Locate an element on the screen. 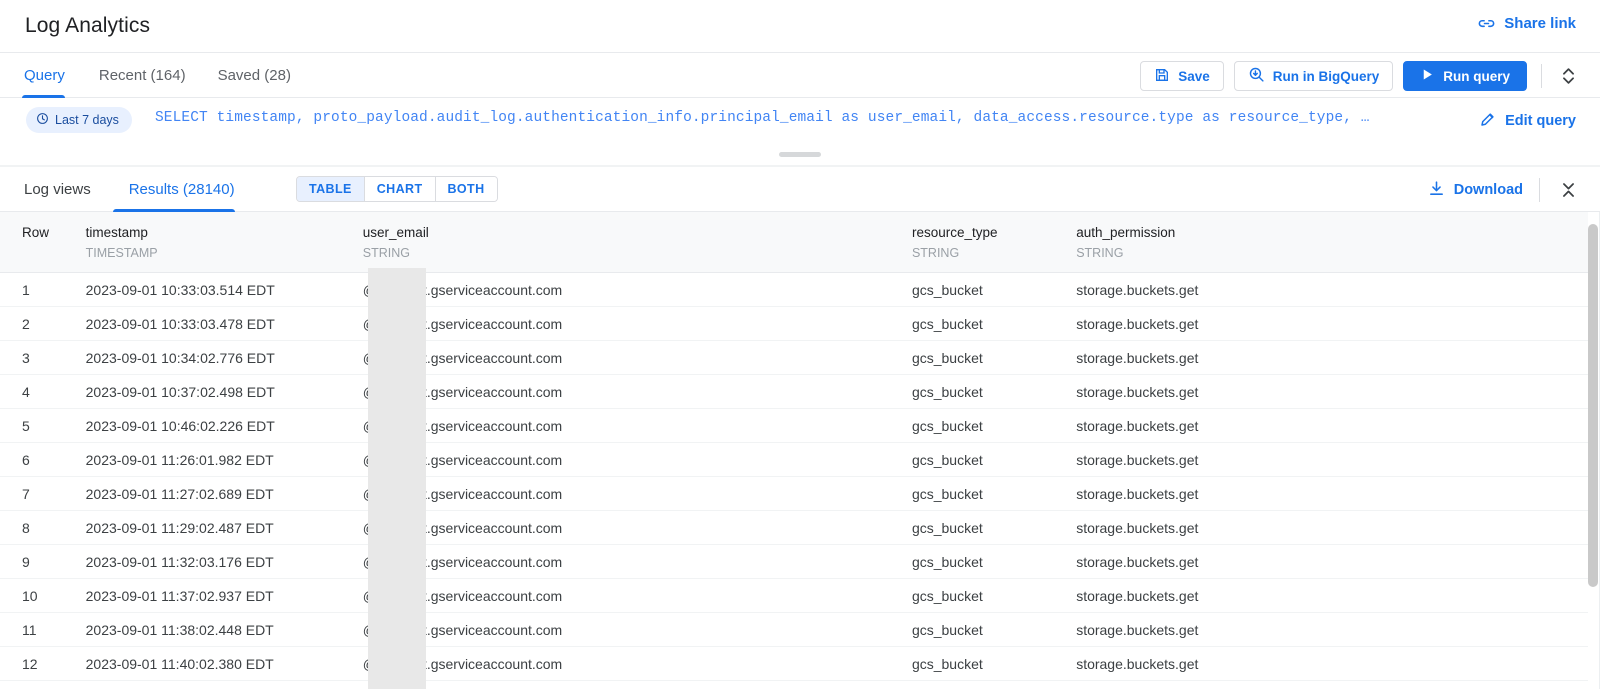  column-header-timestamp: timestamp TIMESTAMP is located at coordinates (202, 242).